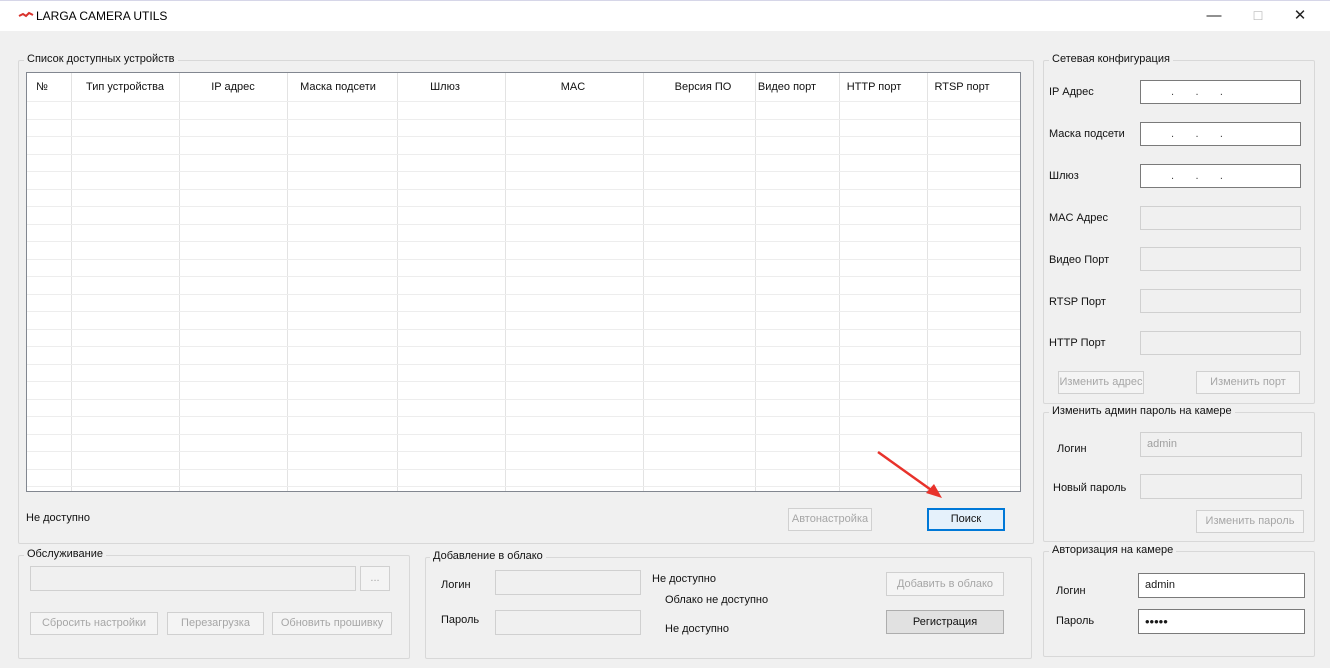  Describe the element at coordinates (1220, 301) in the screenshot. I see `rtsp-port-input` at that location.